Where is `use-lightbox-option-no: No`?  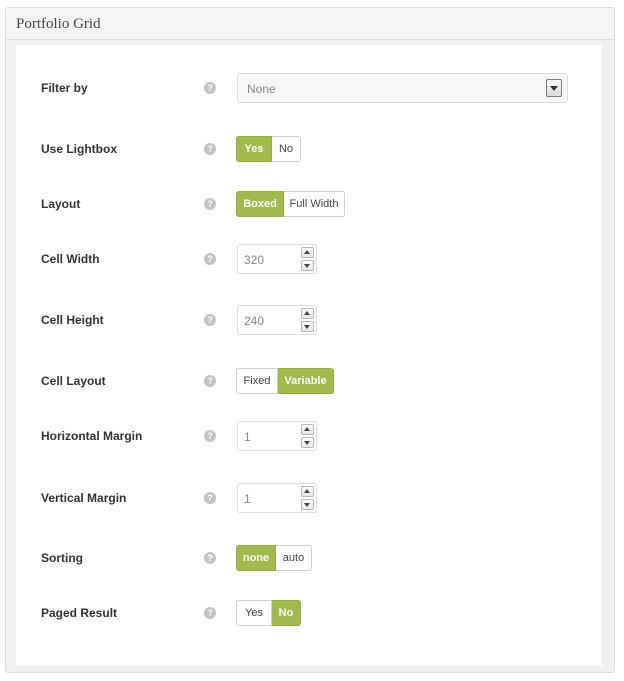
use-lightbox-option-no: No is located at coordinates (286, 149).